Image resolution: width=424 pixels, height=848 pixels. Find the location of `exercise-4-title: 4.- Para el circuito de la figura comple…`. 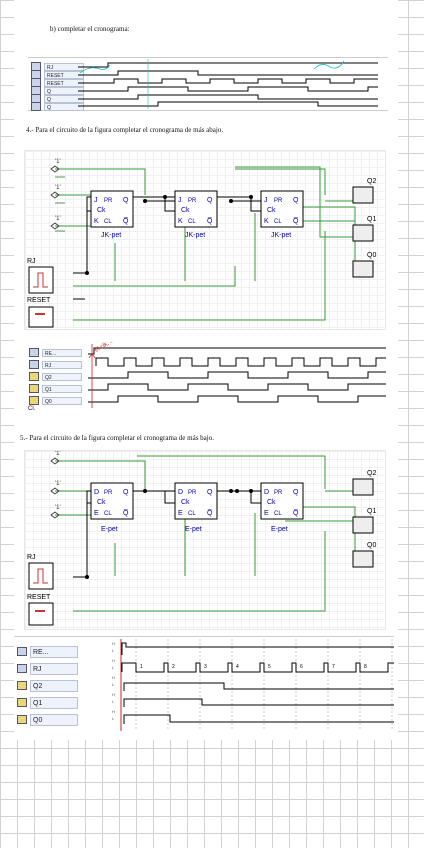

exercise-4-title: 4.- Para el circuito de la figura comple… is located at coordinates (125, 130).